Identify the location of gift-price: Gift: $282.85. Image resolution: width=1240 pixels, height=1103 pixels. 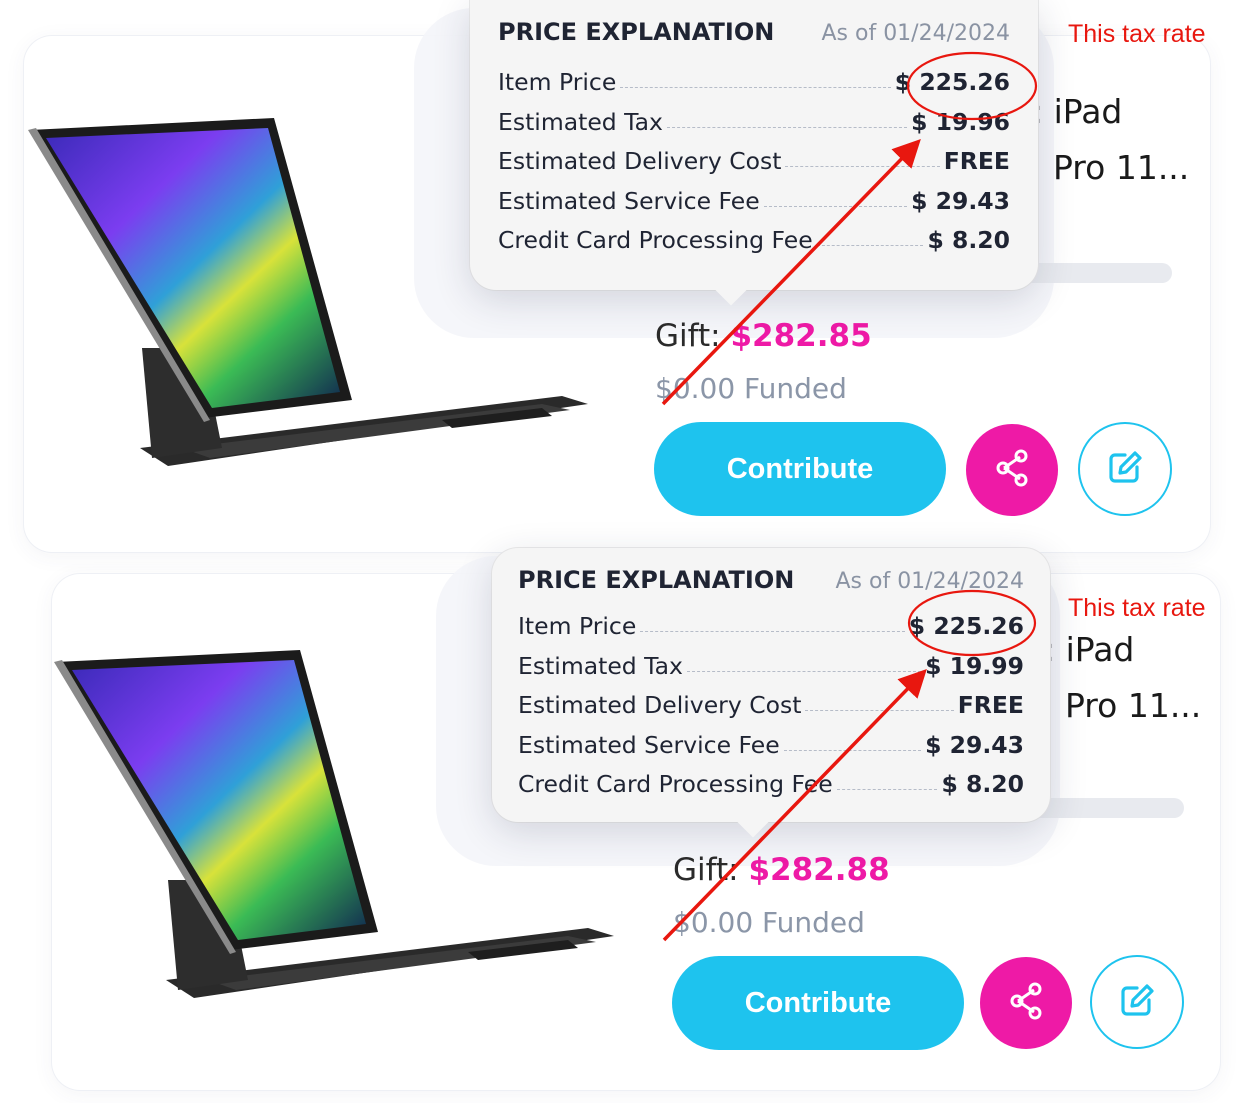
(763, 336).